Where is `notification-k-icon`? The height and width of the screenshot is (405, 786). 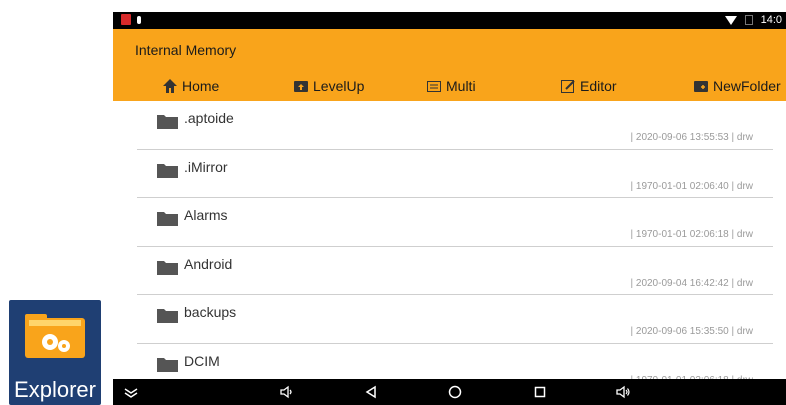 notification-k-icon is located at coordinates (126, 19).